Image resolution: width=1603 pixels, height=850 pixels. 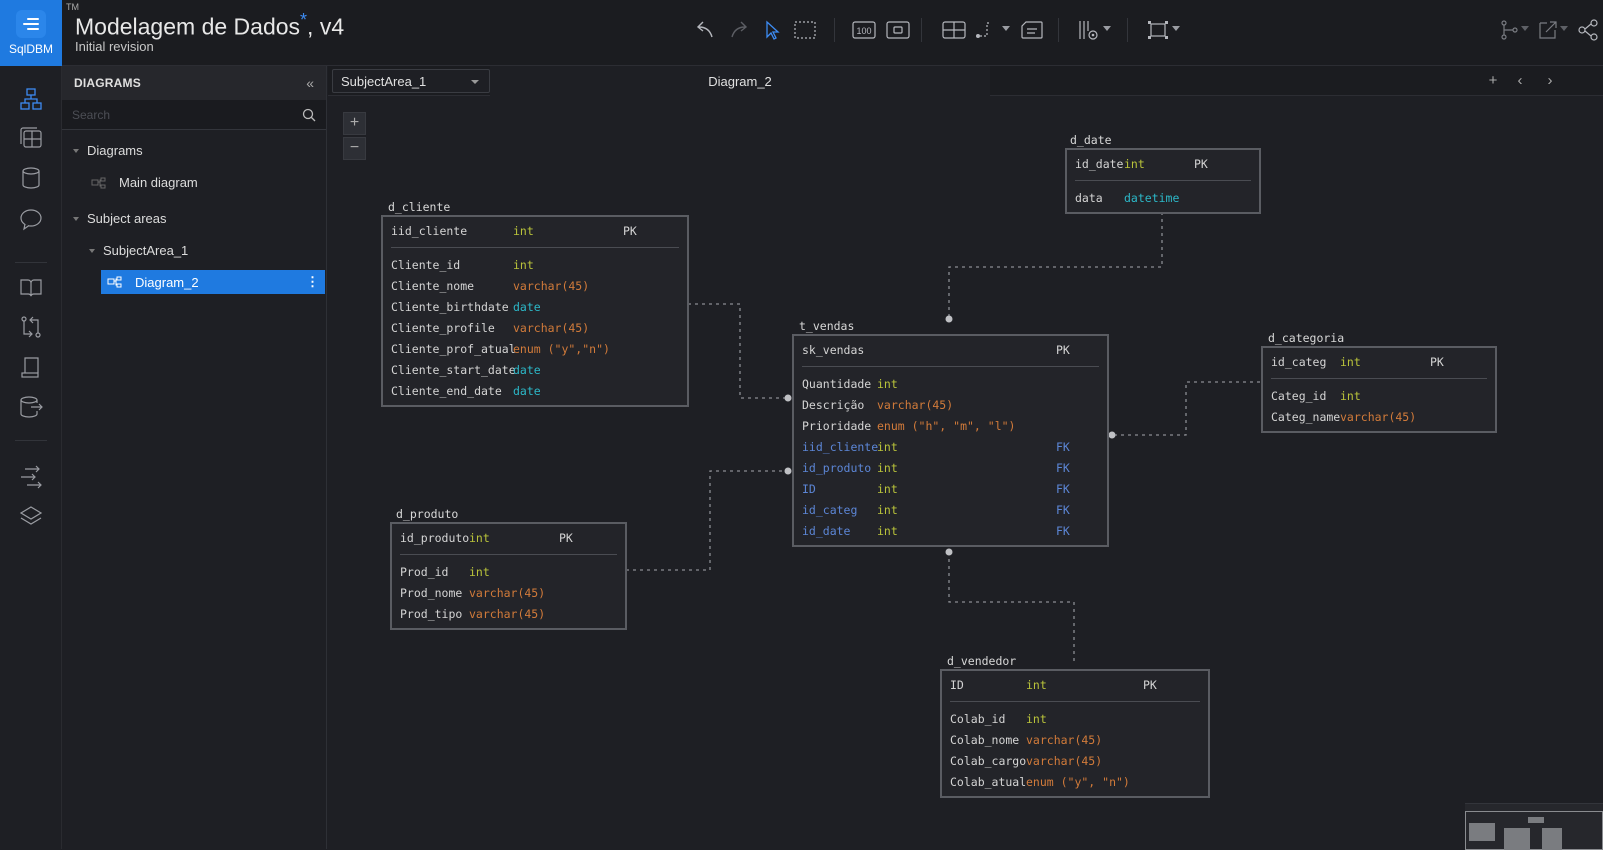 I want to click on pk-divider, so click(x=535, y=247).